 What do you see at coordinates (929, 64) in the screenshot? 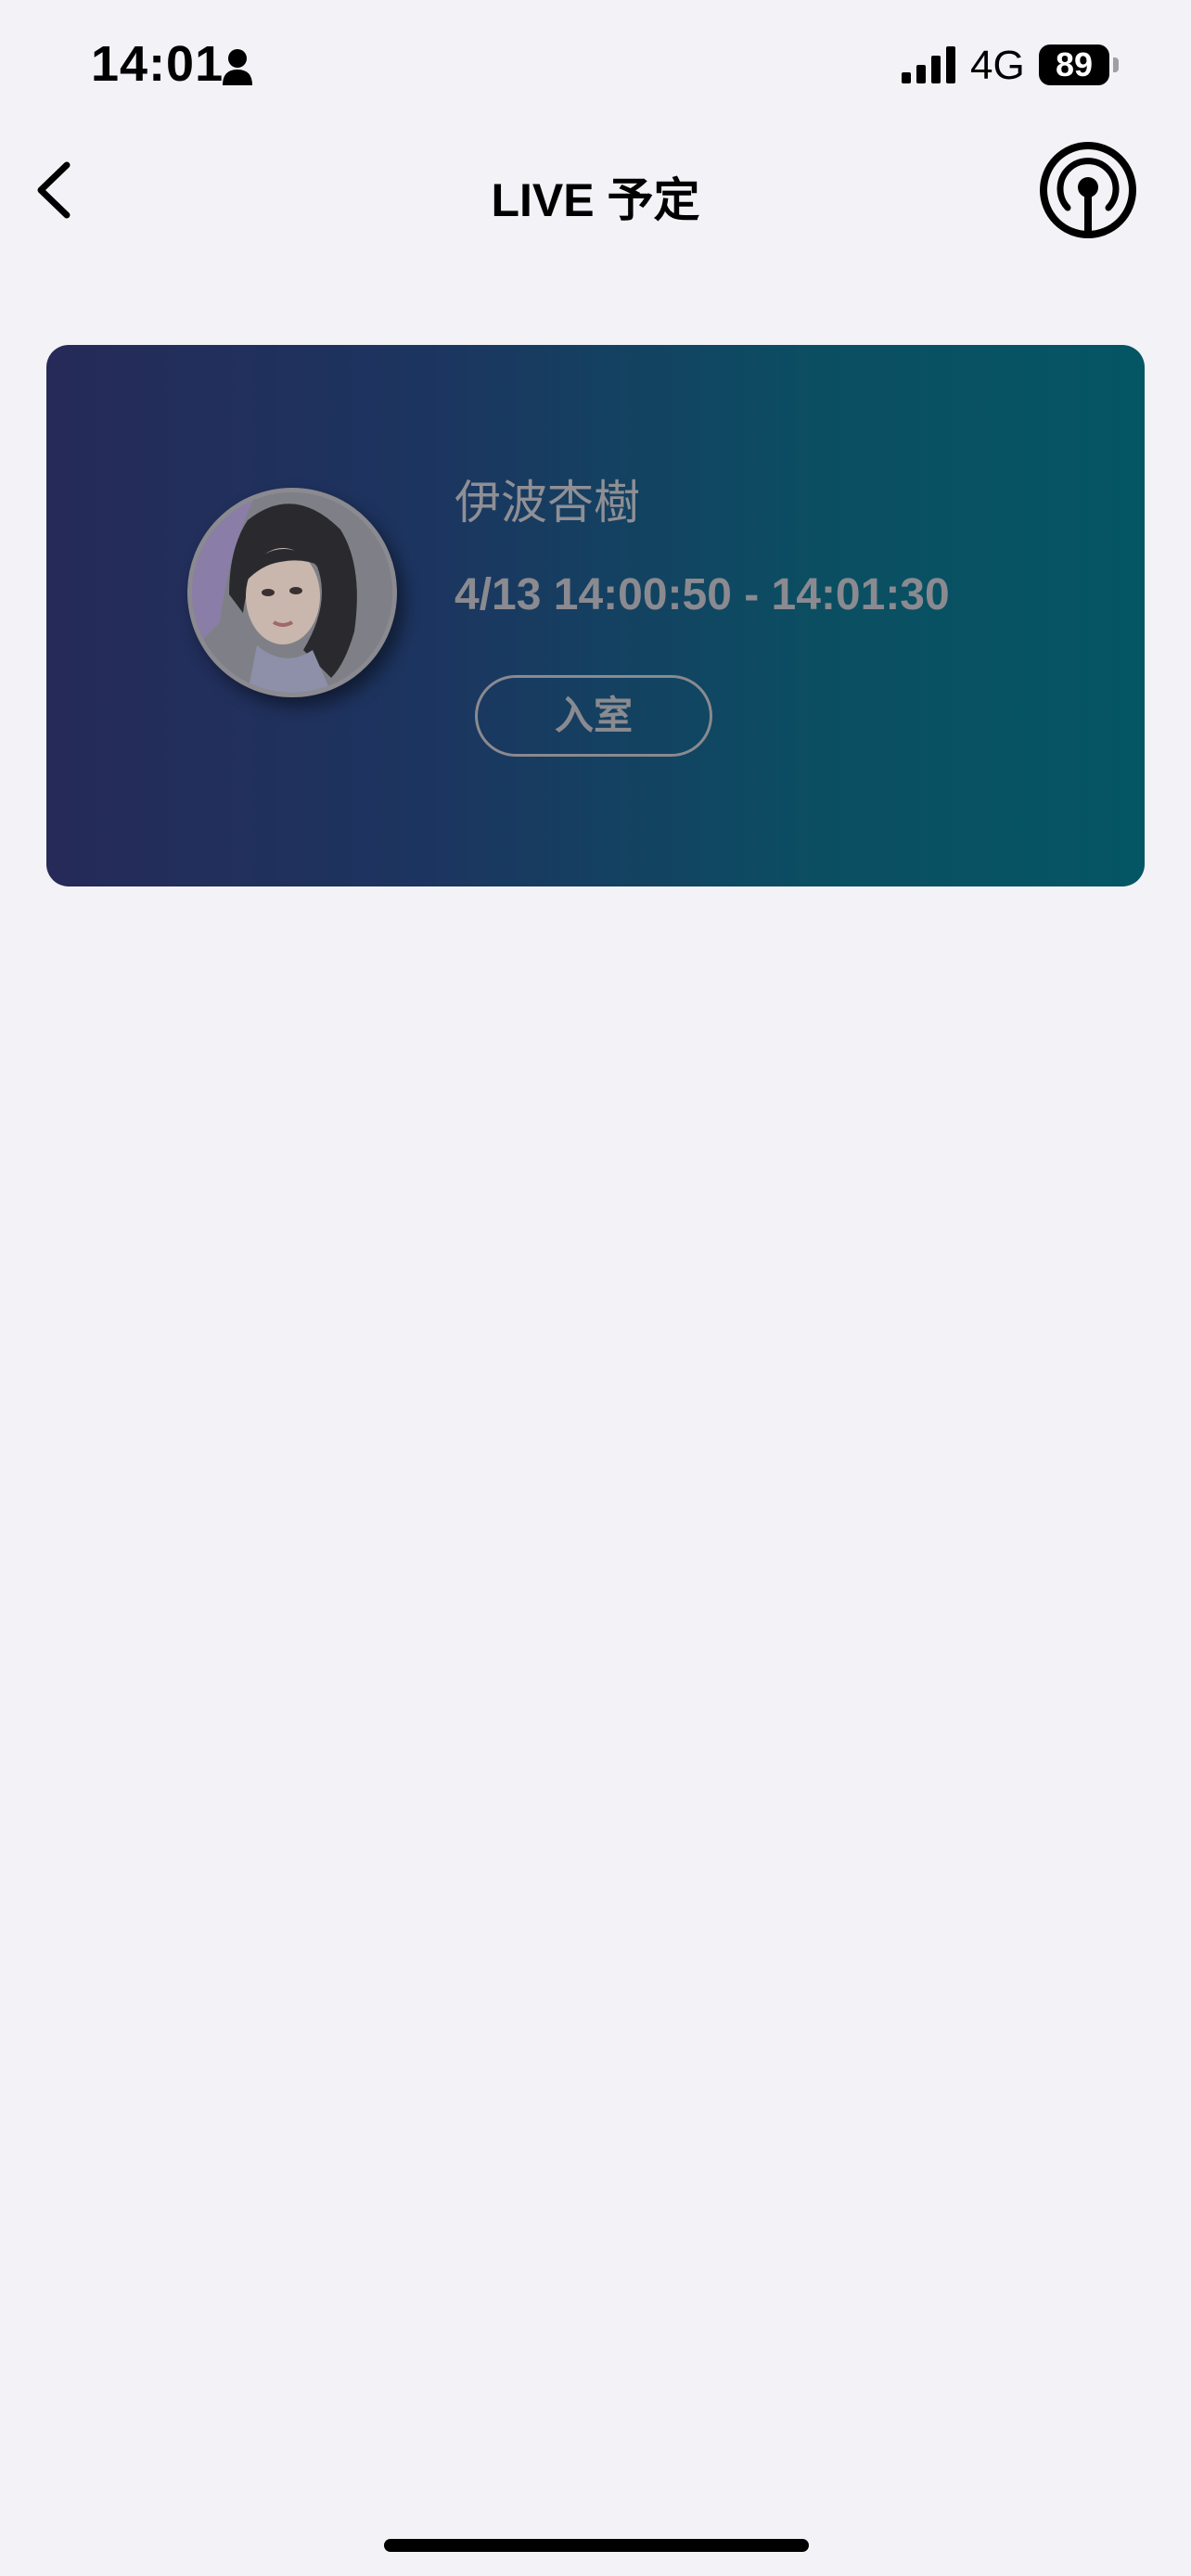
I see `signal-strength-icon` at bounding box center [929, 64].